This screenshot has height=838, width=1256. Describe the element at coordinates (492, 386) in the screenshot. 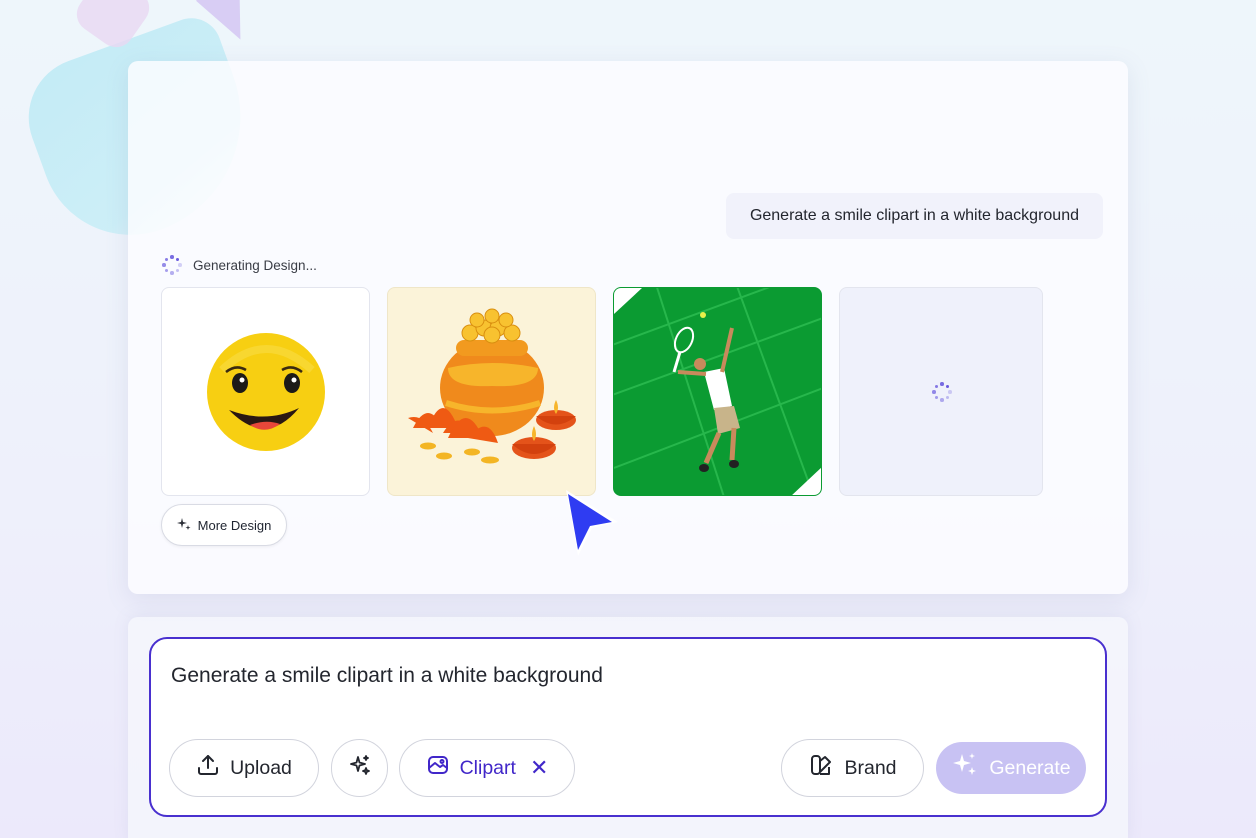

I see `diwali-pot-clipart-image` at that location.